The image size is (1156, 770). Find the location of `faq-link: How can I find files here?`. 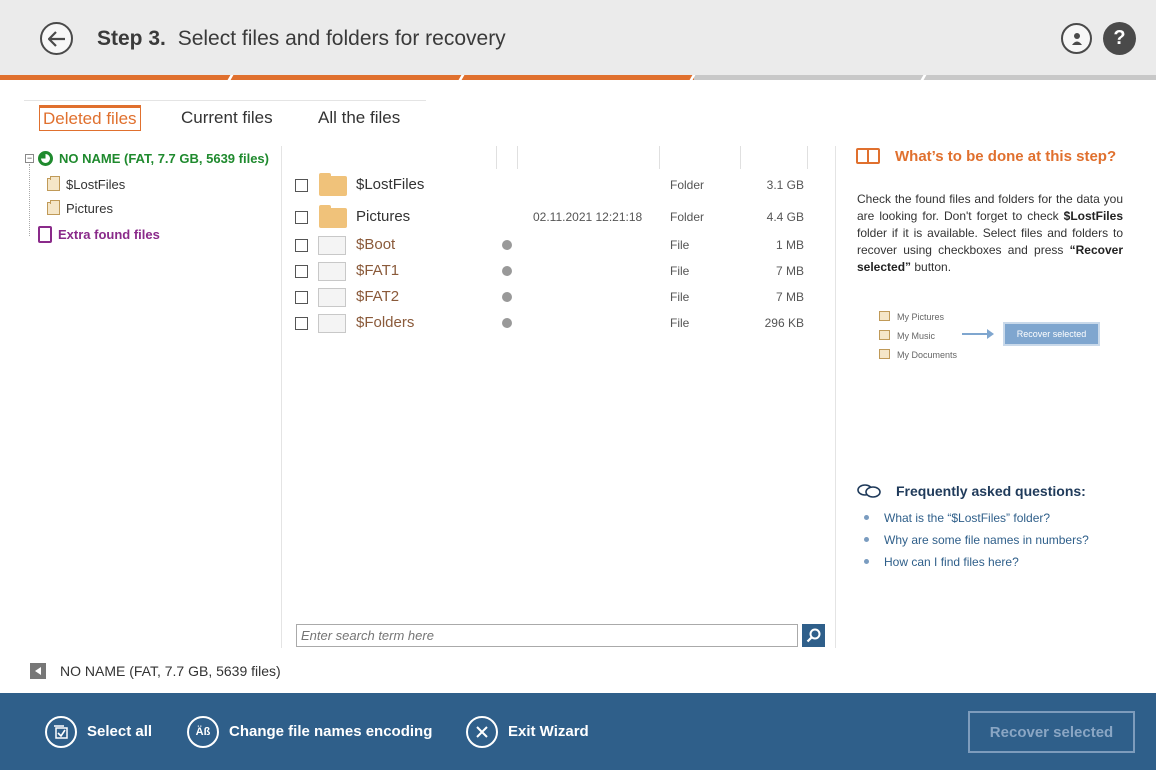

faq-link: How can I find files here? is located at coordinates (951, 562).